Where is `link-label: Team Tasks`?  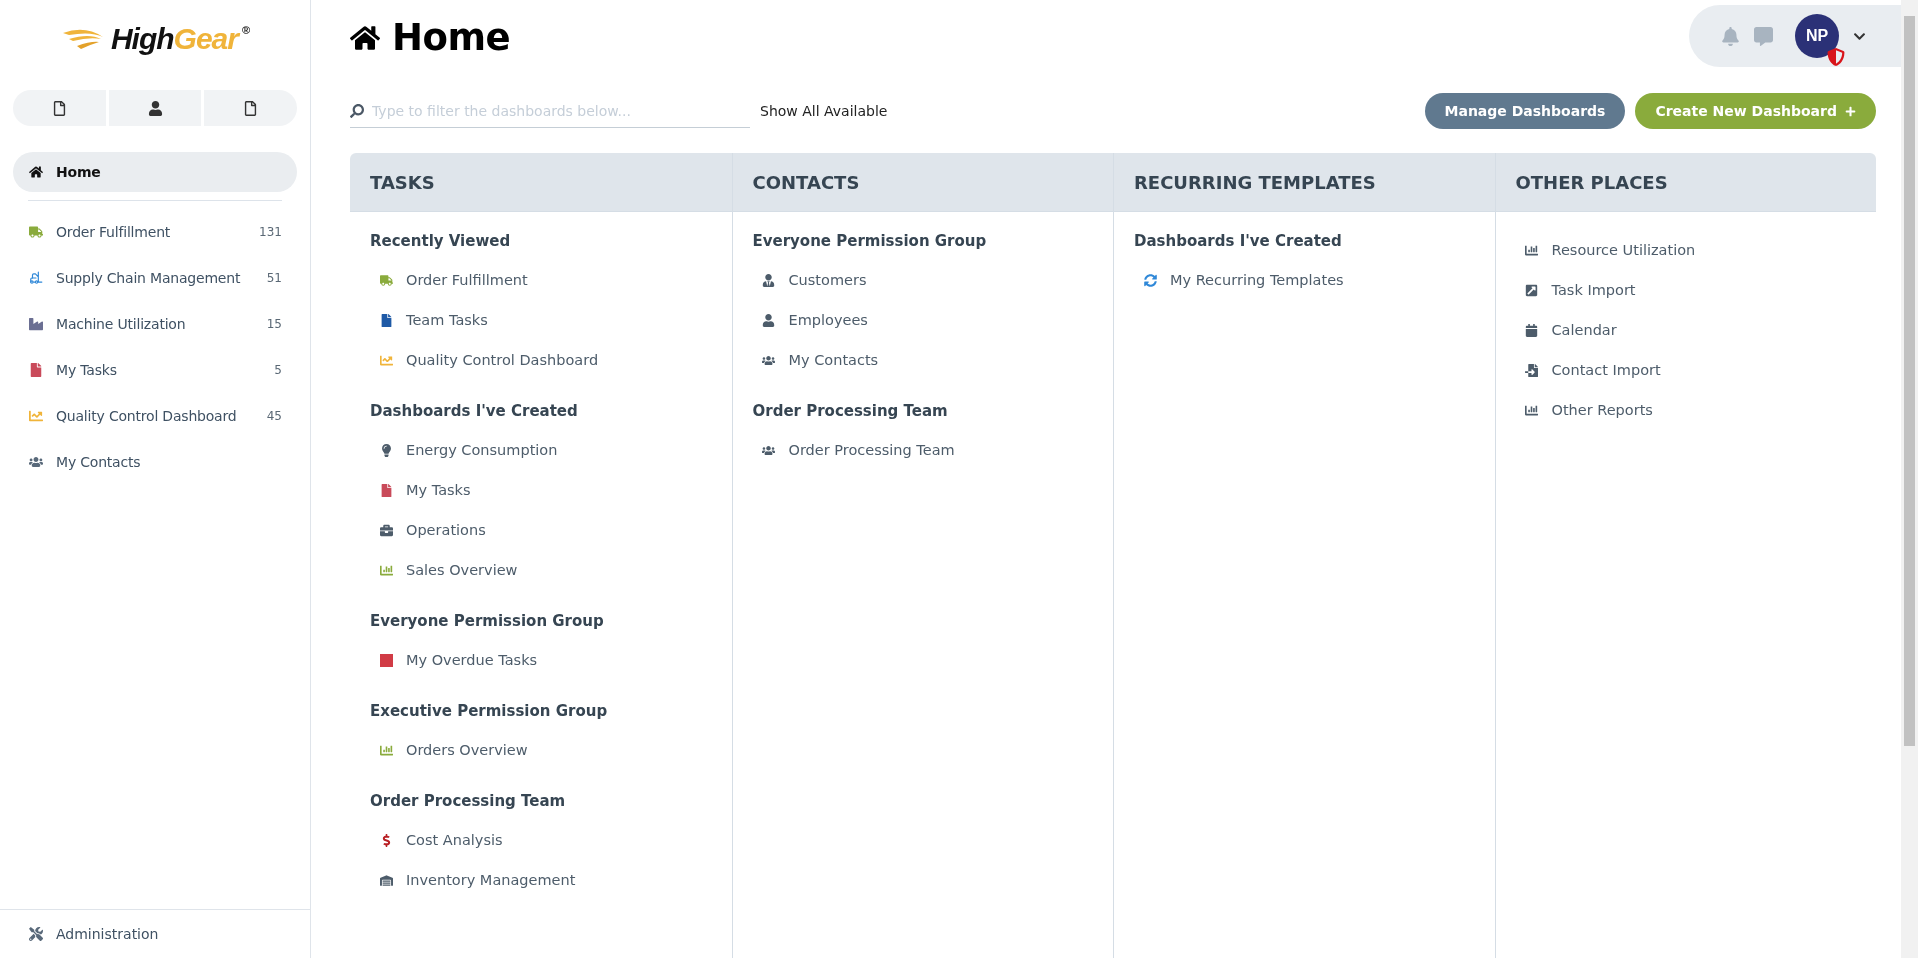
link-label: Team Tasks is located at coordinates (447, 320).